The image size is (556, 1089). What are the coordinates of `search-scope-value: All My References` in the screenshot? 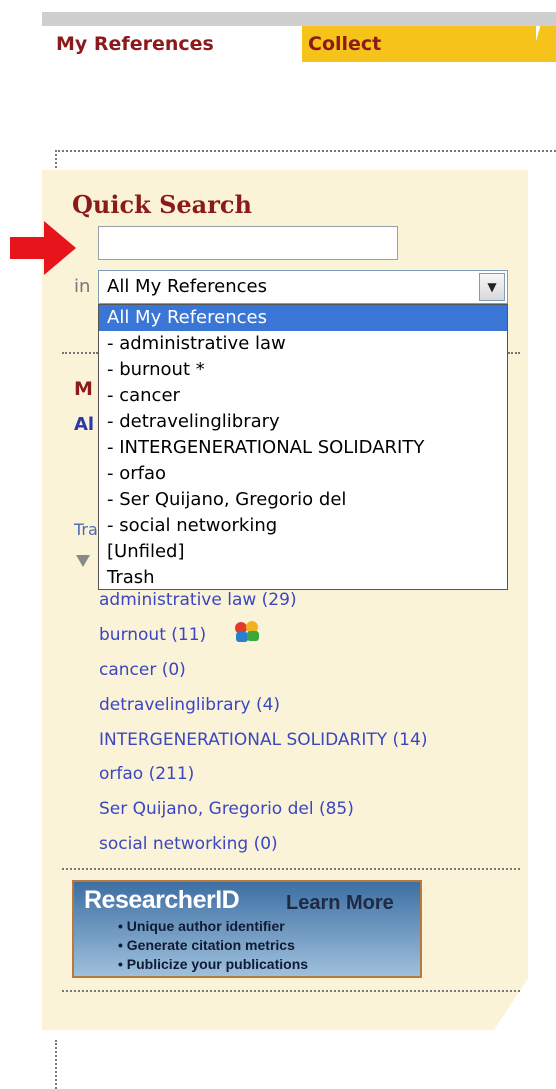 It's located at (187, 286).